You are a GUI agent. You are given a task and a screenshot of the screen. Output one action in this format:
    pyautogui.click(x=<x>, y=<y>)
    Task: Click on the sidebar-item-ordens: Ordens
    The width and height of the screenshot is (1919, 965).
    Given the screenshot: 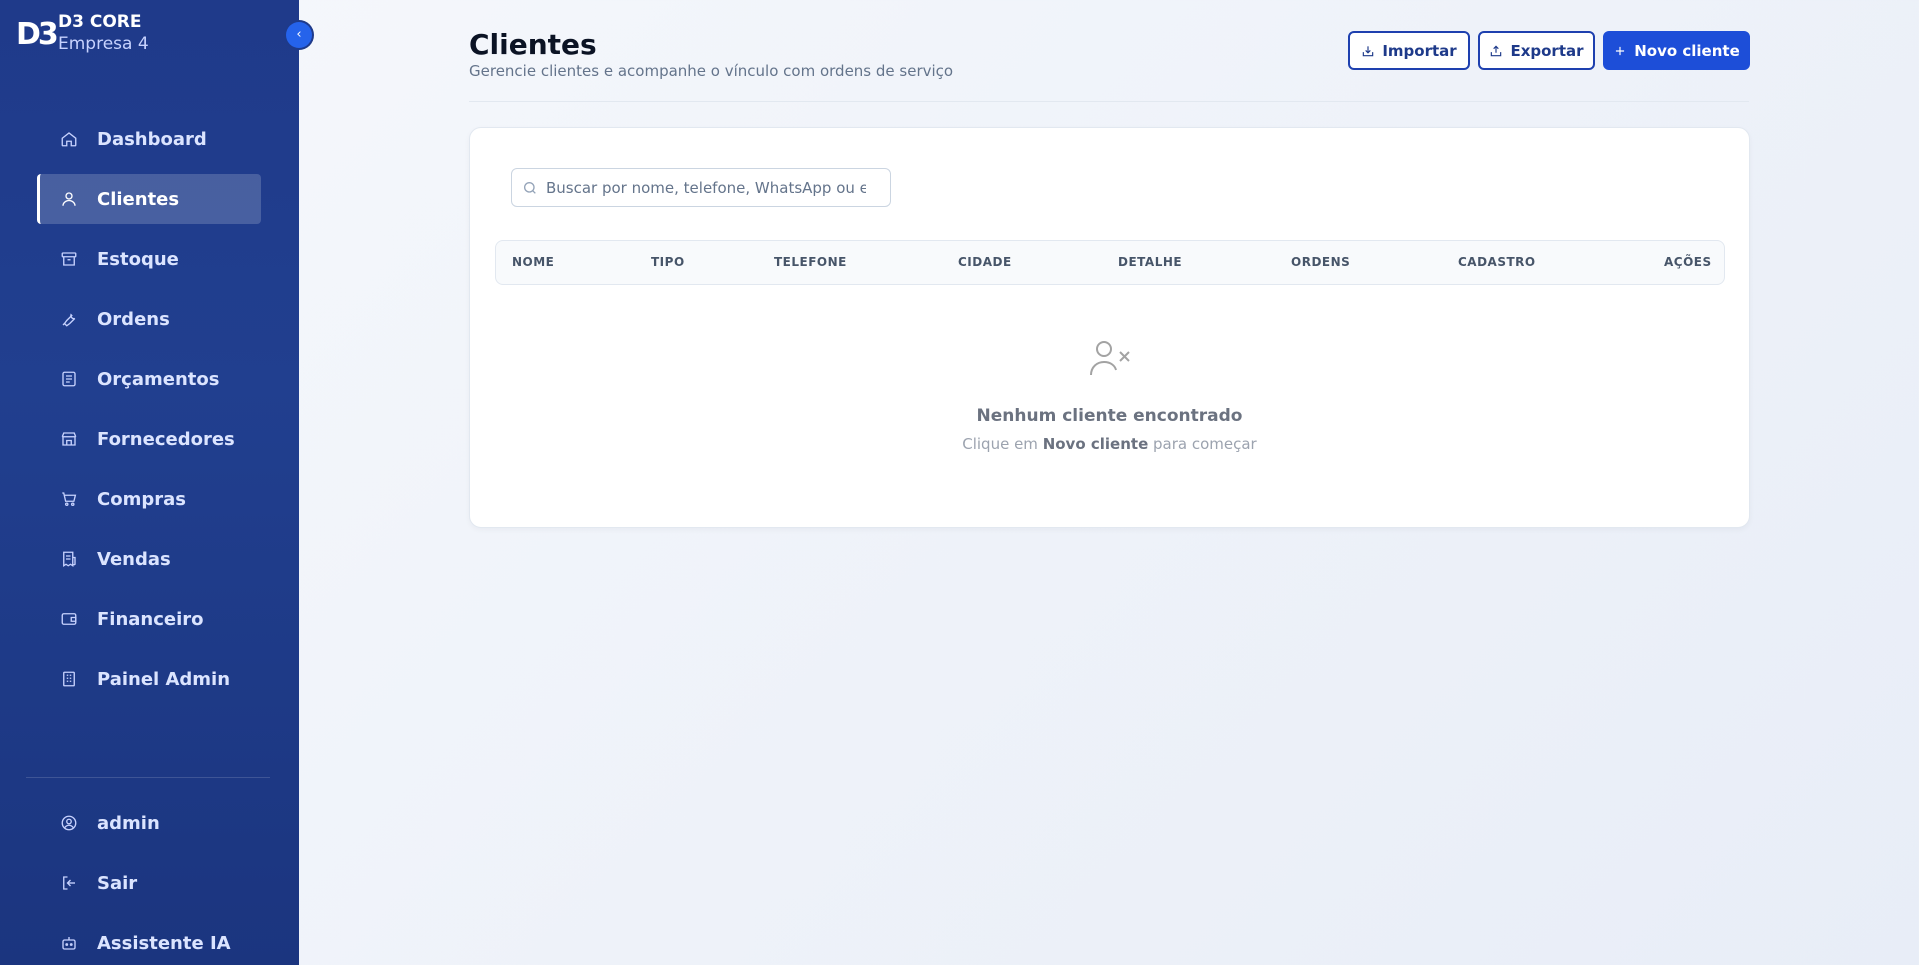 What is the action you would take?
    pyautogui.click(x=149, y=319)
    